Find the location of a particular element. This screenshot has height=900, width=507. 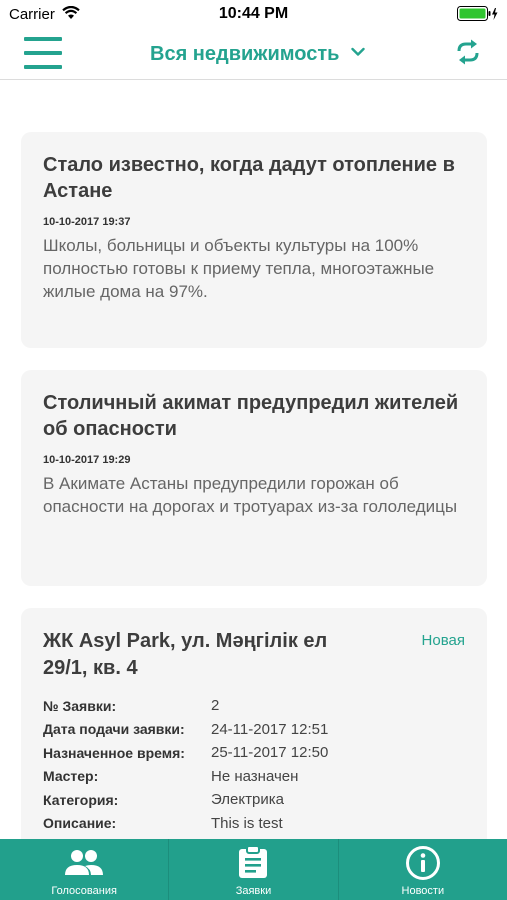

tab-label: Новости is located at coordinates (423, 891).